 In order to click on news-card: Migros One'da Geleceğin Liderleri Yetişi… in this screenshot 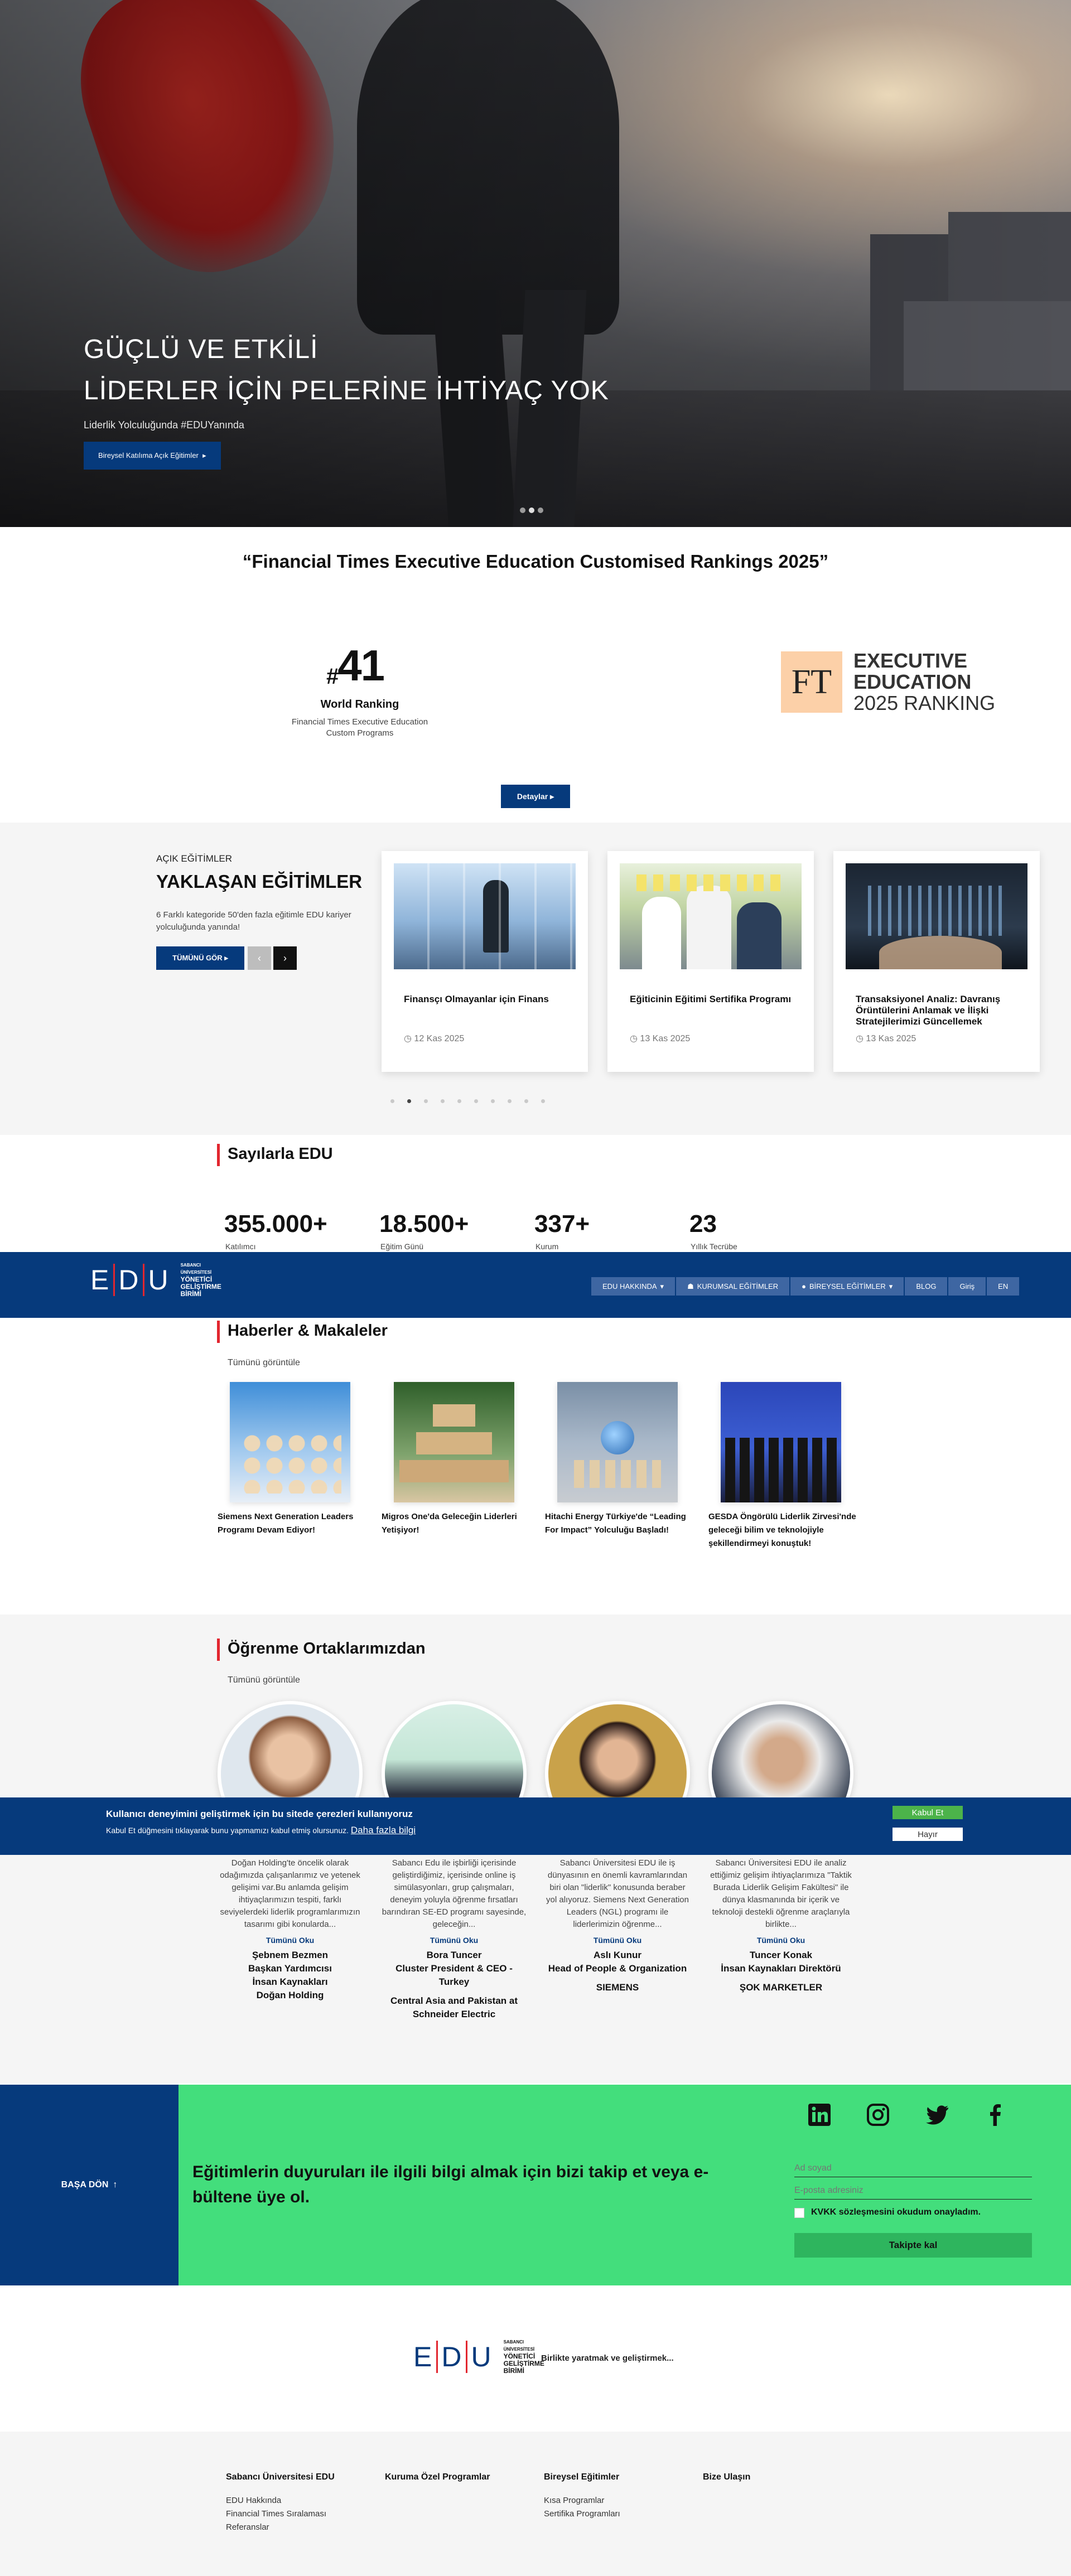, I will do `click(457, 1459)`.